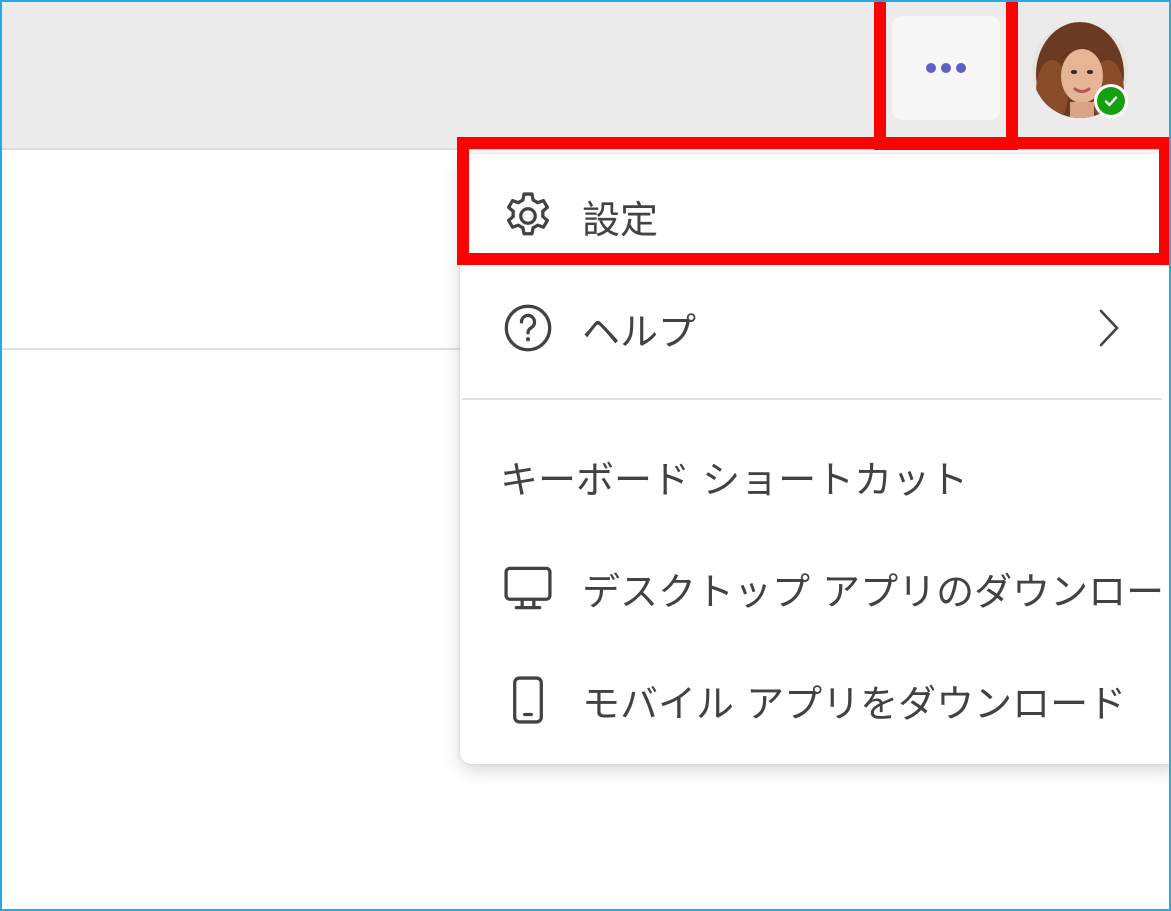 Image resolution: width=1171 pixels, height=911 pixels. I want to click on menu-item-label: モバイル アプリをダウンロード, so click(854, 703).